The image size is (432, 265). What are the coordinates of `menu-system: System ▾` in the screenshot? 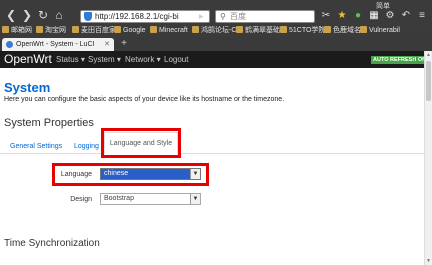 It's located at (104, 60).